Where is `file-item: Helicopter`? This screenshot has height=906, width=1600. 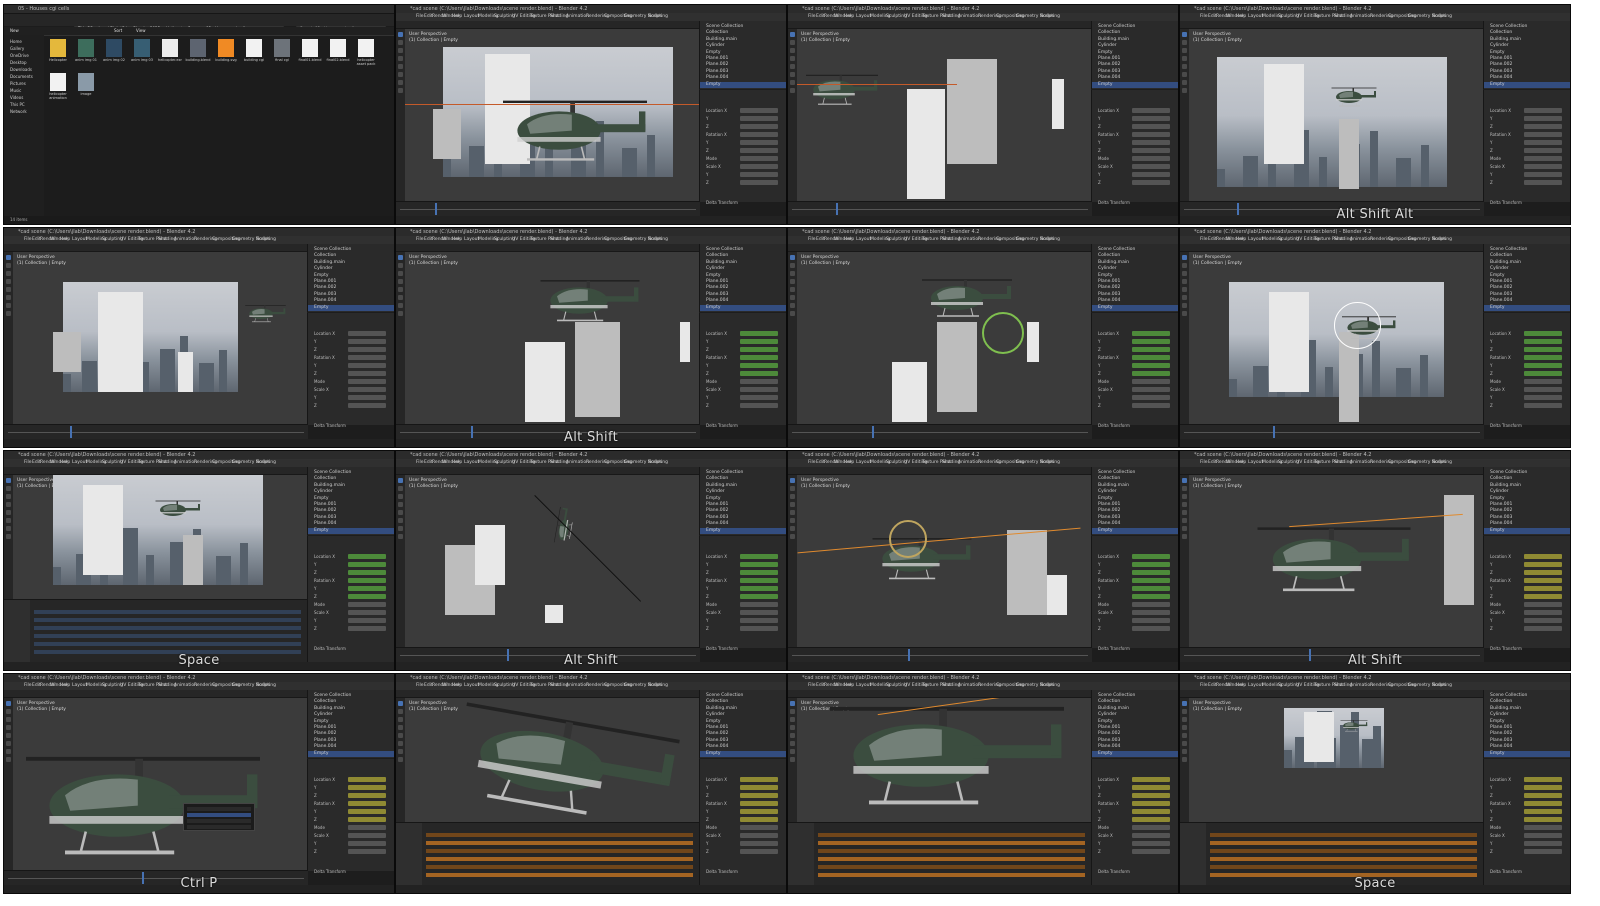 file-item: Helicopter is located at coordinates (58, 51).